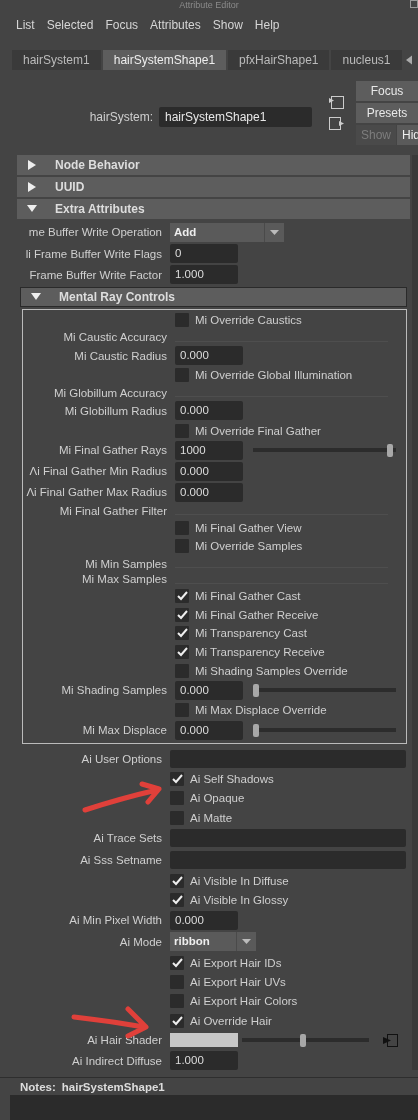  Describe the element at coordinates (249, 546) in the screenshot. I see `checkbox-label: Mi Override Samples` at that location.